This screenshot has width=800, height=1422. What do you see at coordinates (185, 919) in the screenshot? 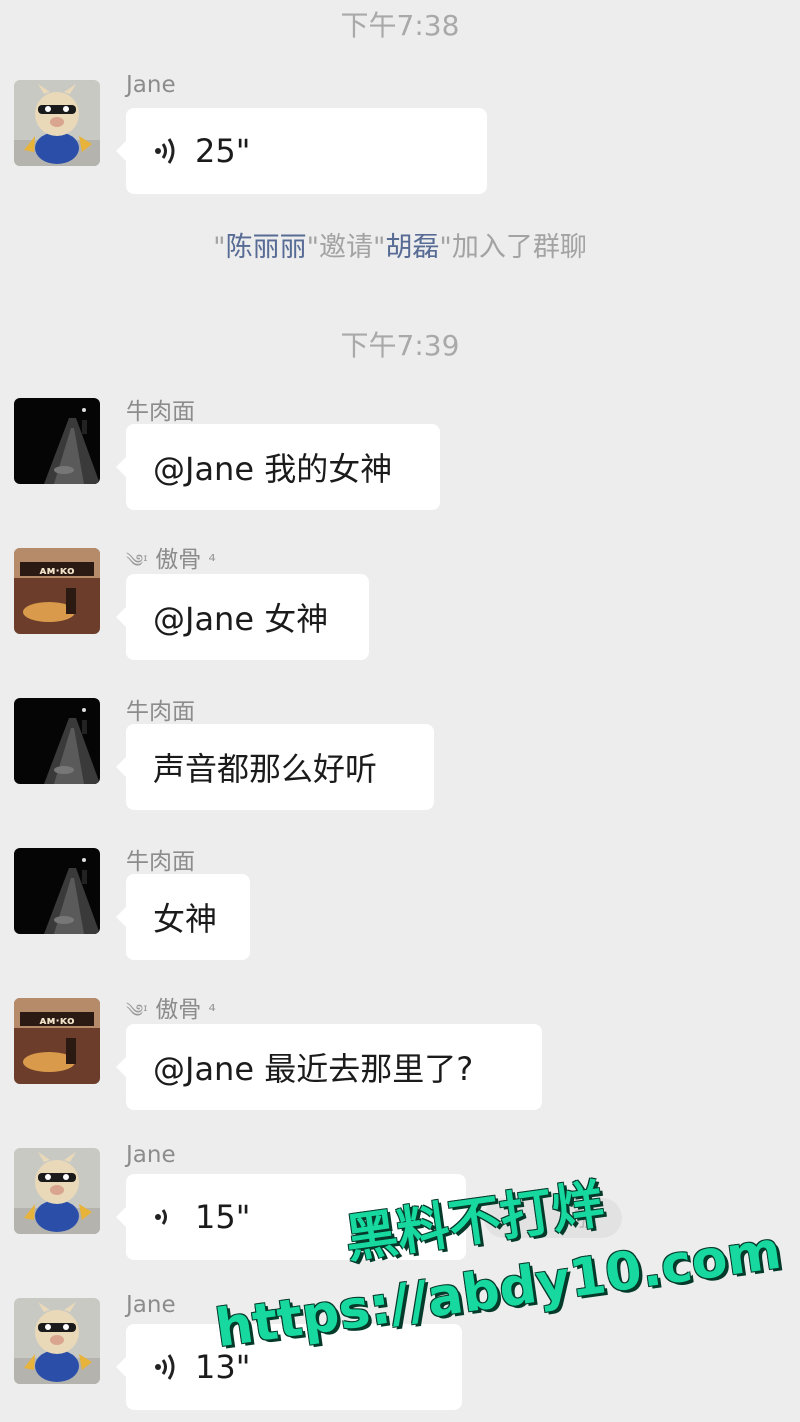
I see `message-text: 女神` at bounding box center [185, 919].